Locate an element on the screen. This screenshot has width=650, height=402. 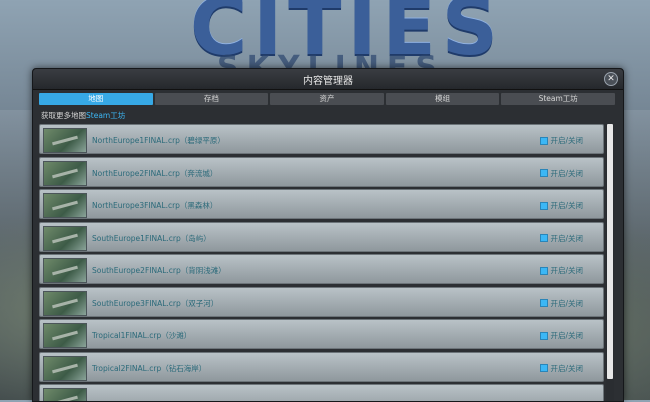
tab-maps: 地图 is located at coordinates (96, 99).